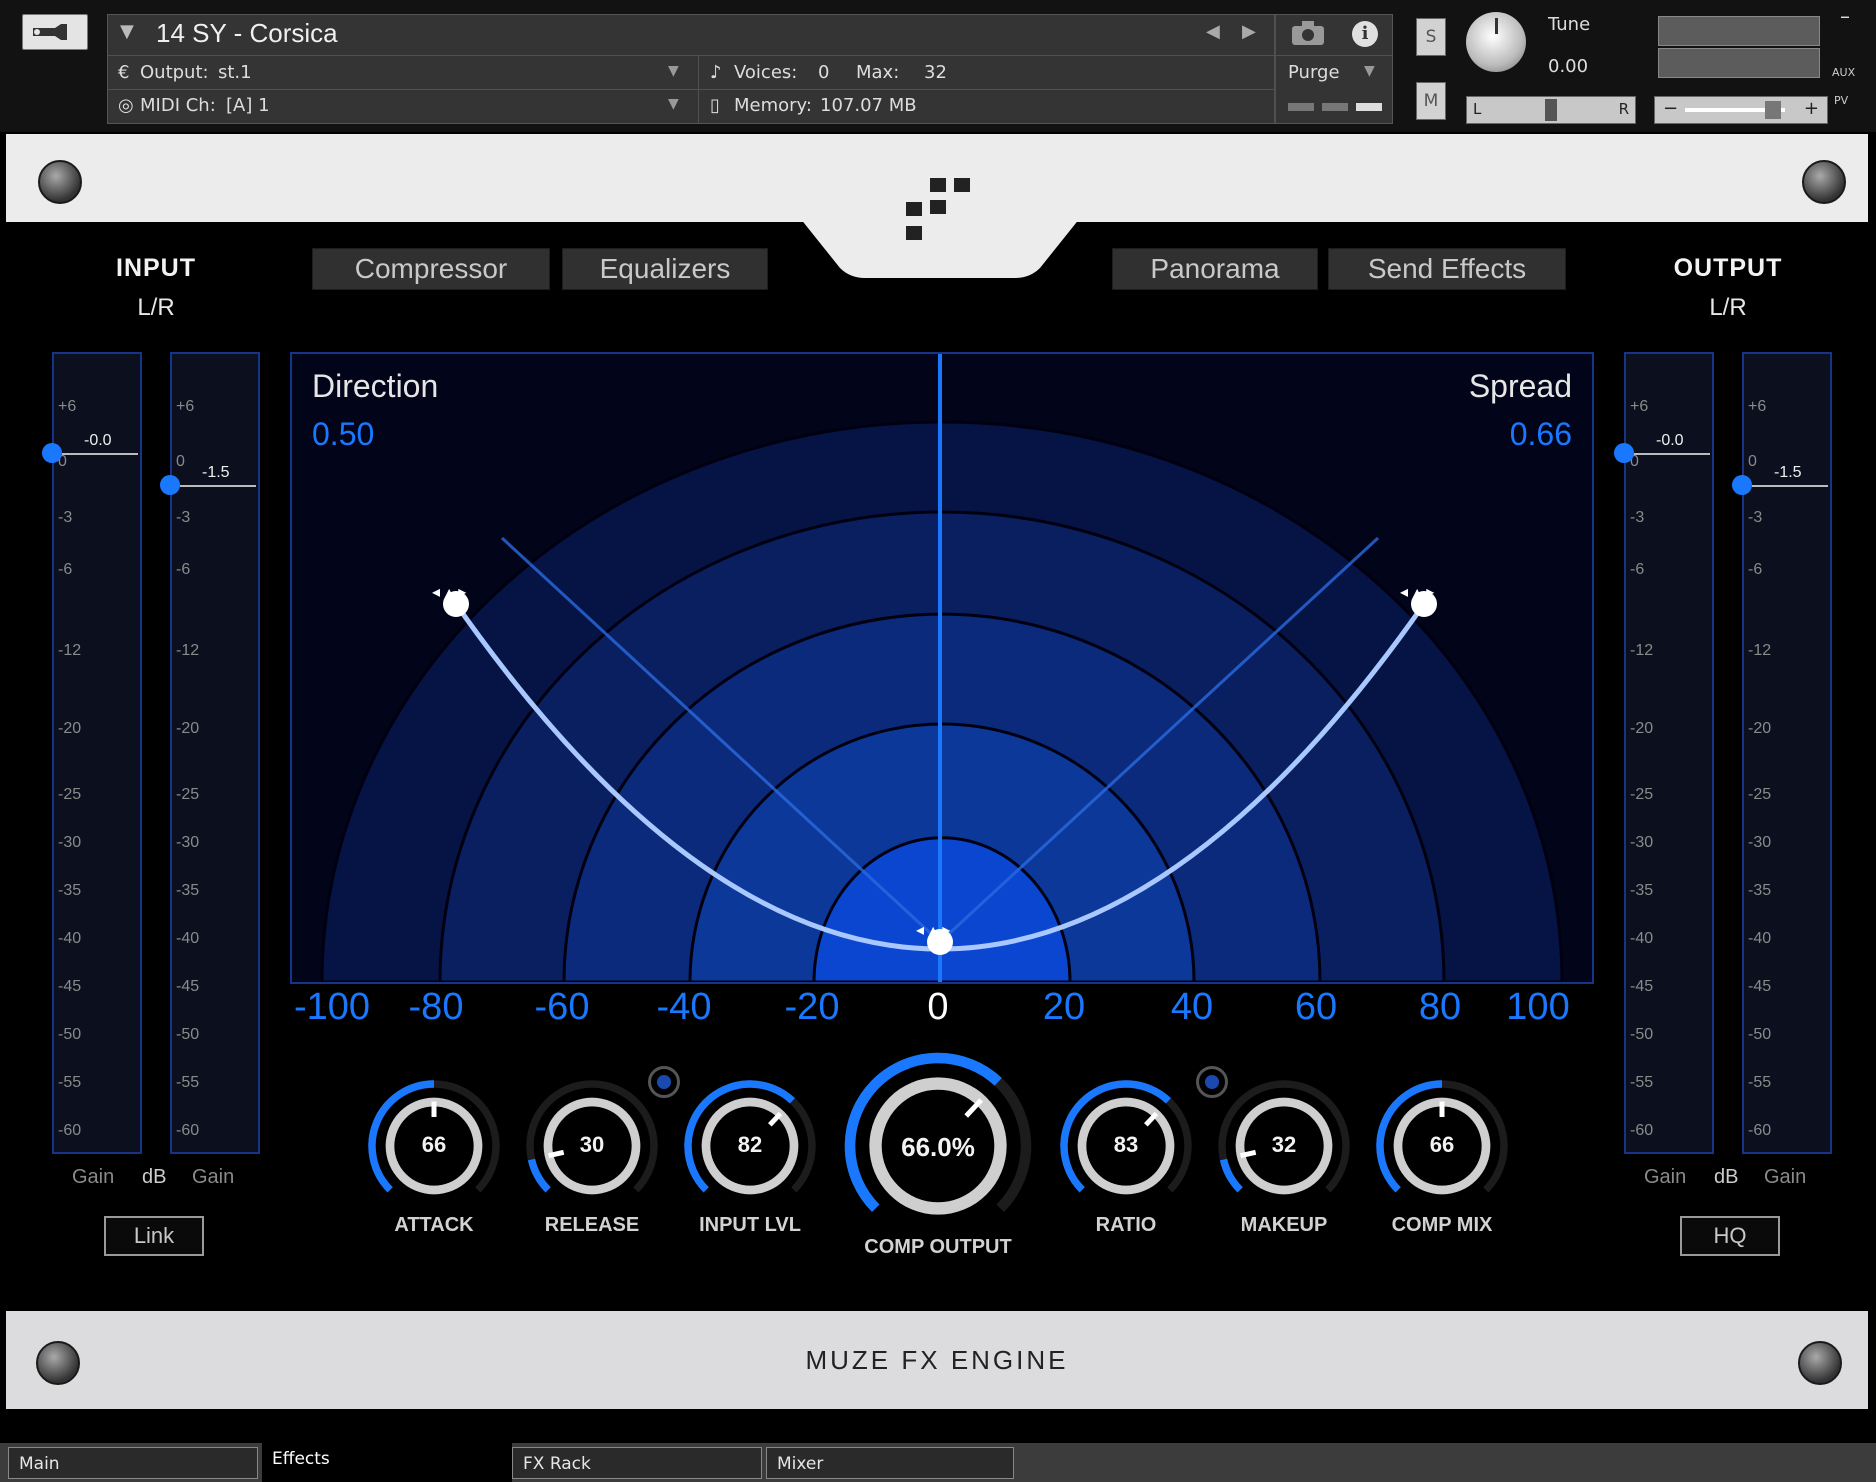  What do you see at coordinates (188, 1034) in the screenshot?
I see `meter-tick-label: -50` at bounding box center [188, 1034].